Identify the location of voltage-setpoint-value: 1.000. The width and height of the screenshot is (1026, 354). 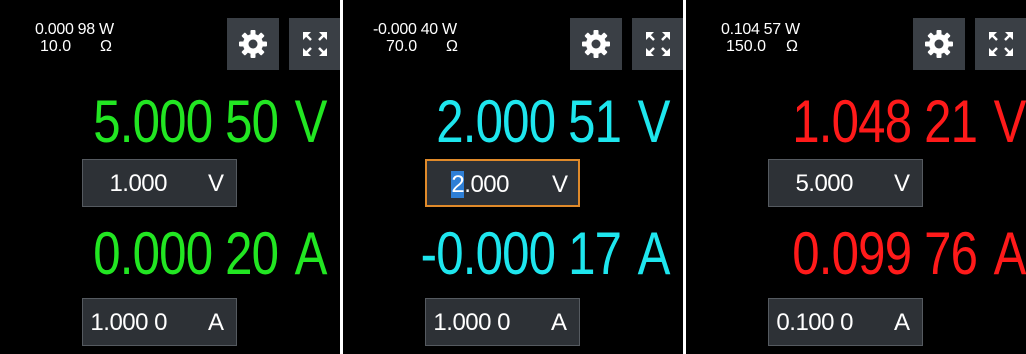
(138, 183).